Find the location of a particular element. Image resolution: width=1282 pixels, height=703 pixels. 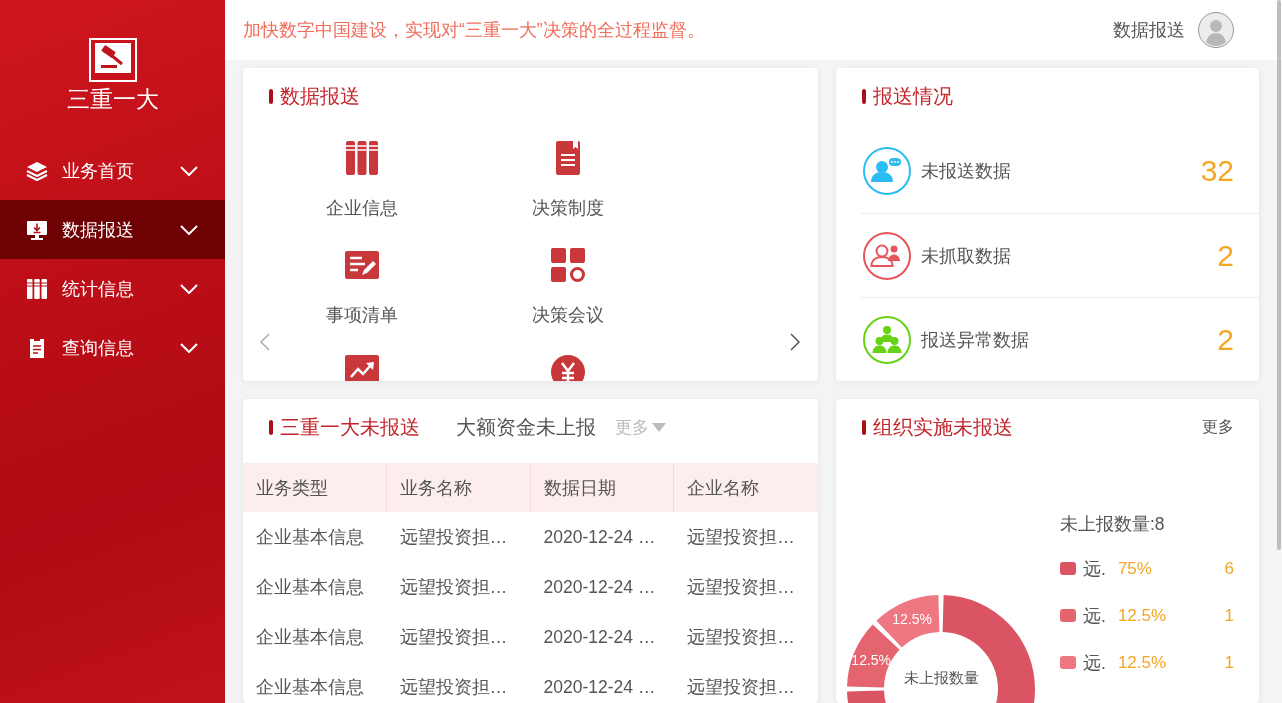

card-title: 组织实施未报送 is located at coordinates (943, 427).